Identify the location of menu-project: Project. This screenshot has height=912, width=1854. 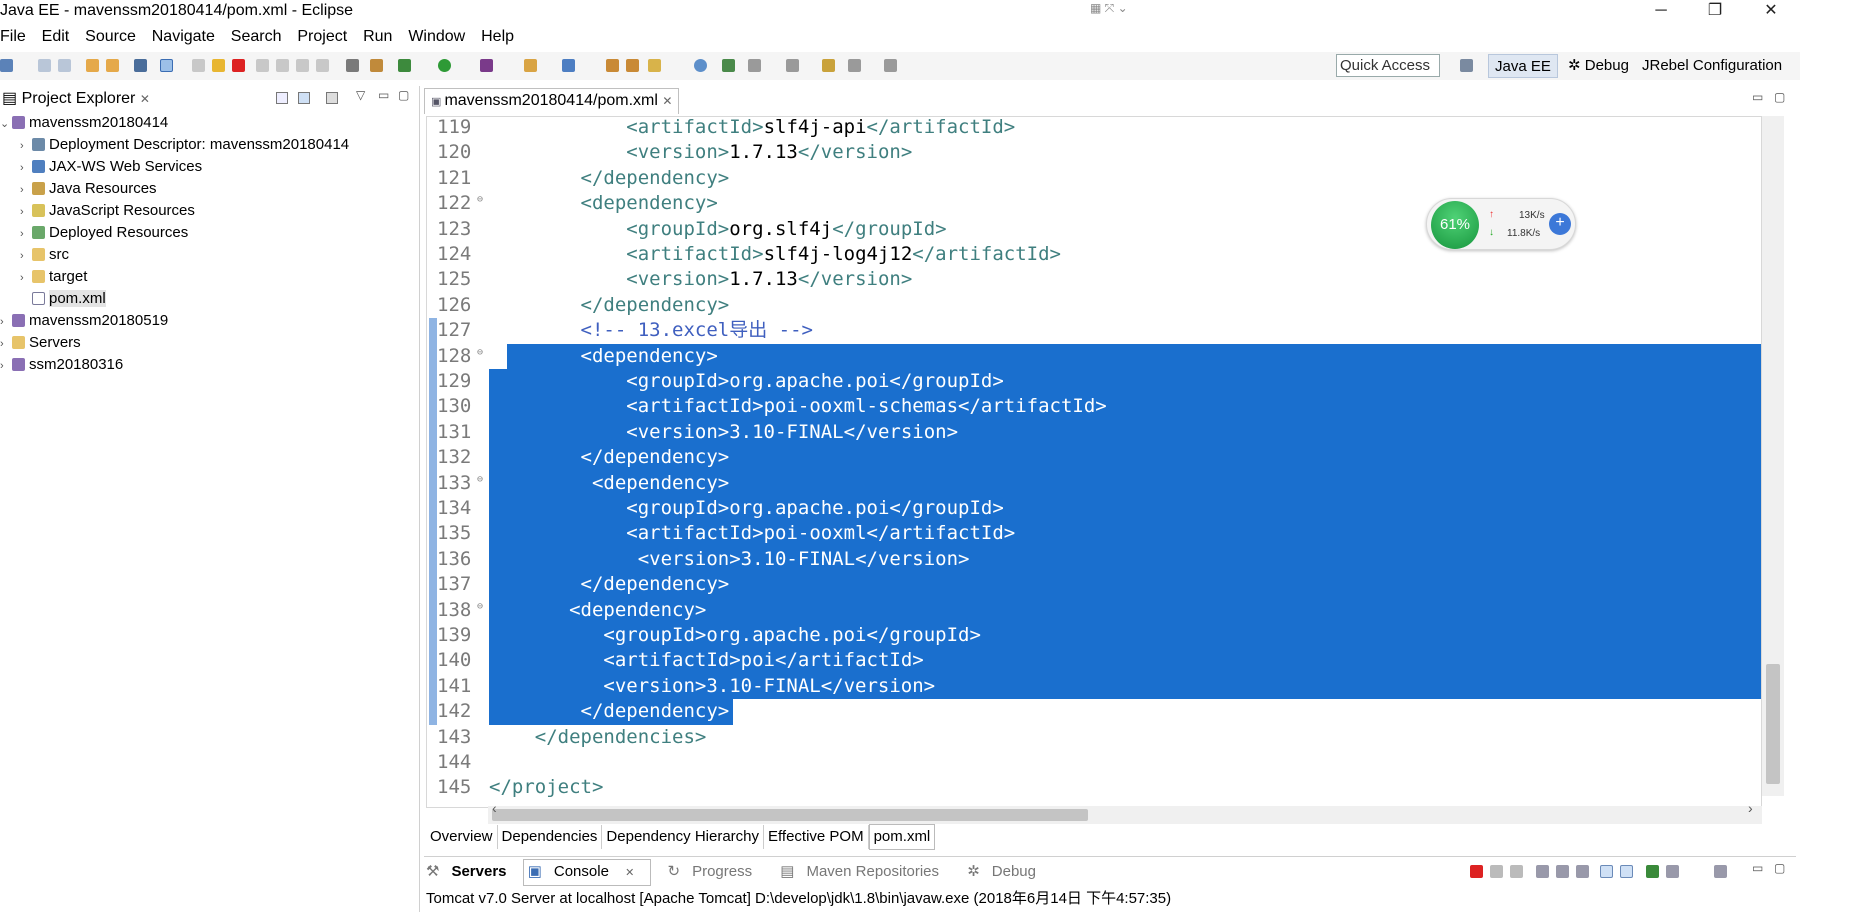
(322, 37).